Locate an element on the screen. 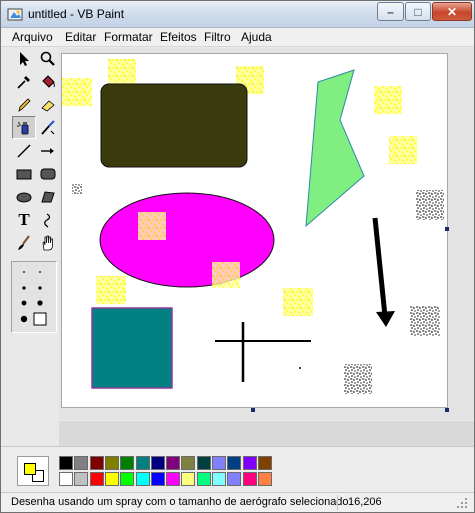  tool-text: T is located at coordinates (24, 219).